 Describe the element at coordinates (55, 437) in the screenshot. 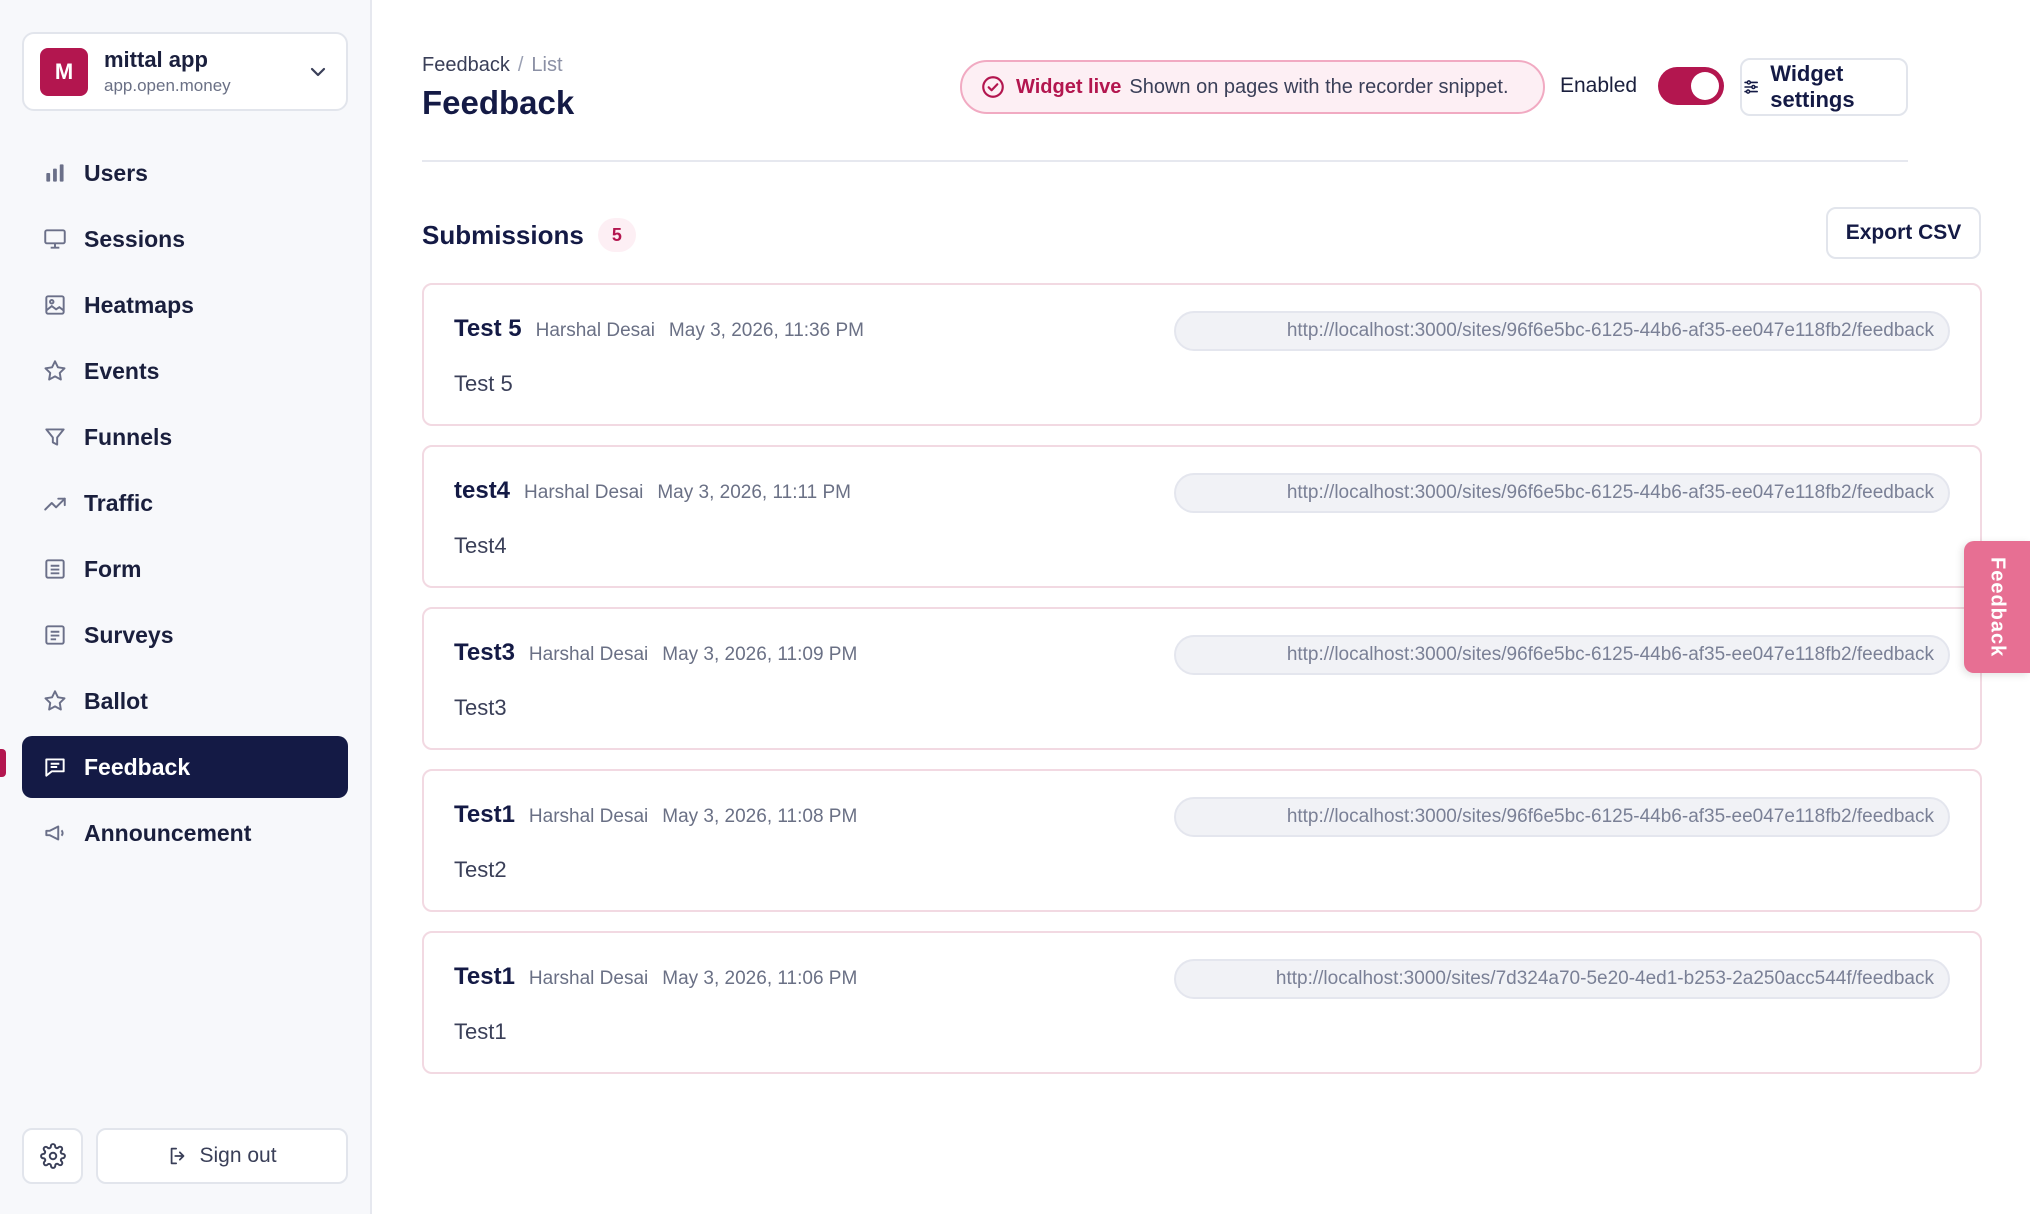

I see `funnel-icon` at that location.